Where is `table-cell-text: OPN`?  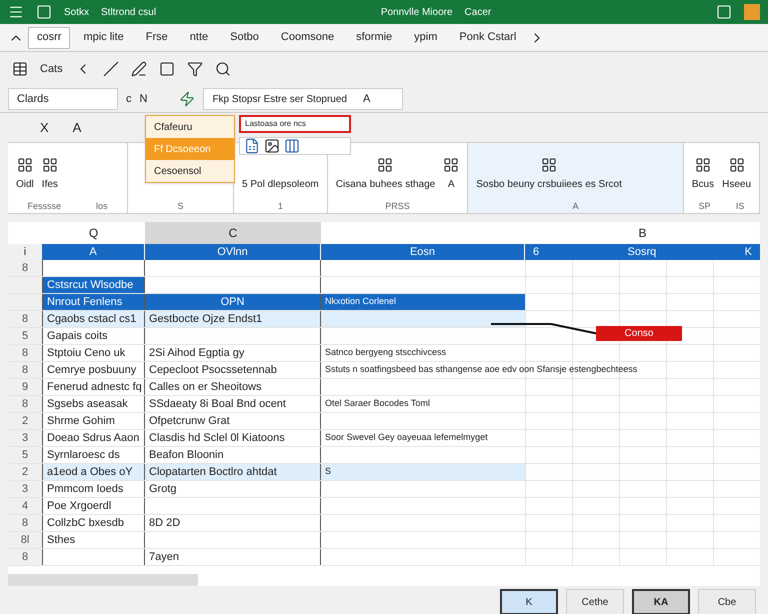
table-cell-text: OPN is located at coordinates (232, 302).